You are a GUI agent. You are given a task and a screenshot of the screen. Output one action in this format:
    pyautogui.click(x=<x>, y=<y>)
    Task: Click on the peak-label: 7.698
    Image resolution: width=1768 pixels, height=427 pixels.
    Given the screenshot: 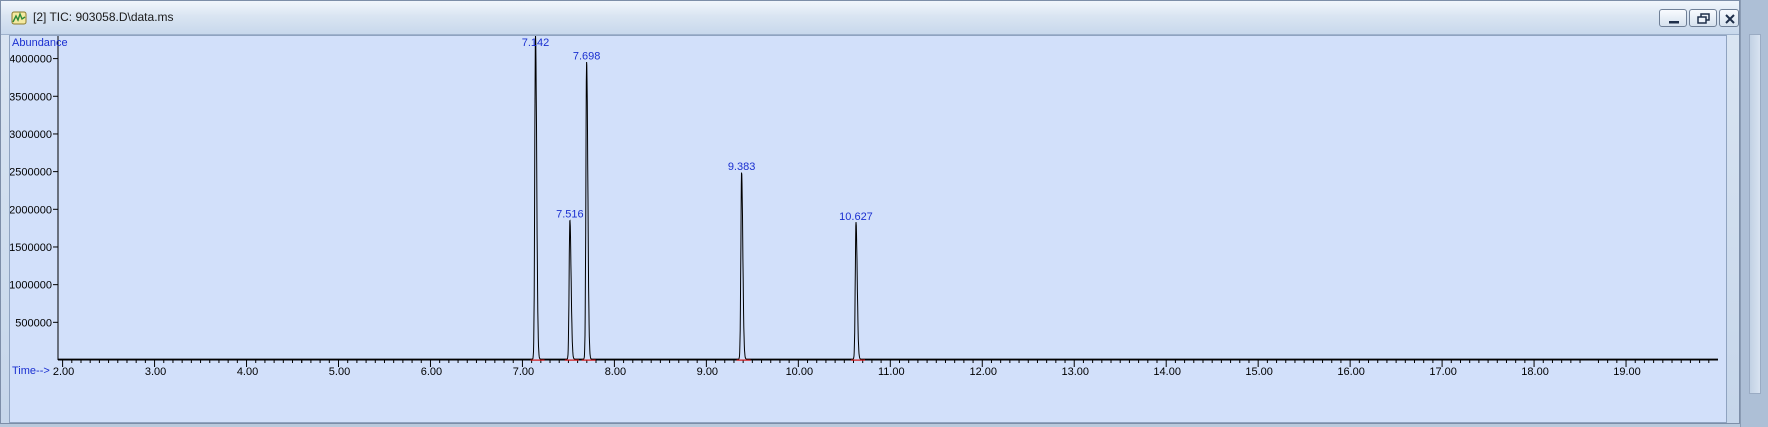 What is the action you would take?
    pyautogui.click(x=587, y=56)
    